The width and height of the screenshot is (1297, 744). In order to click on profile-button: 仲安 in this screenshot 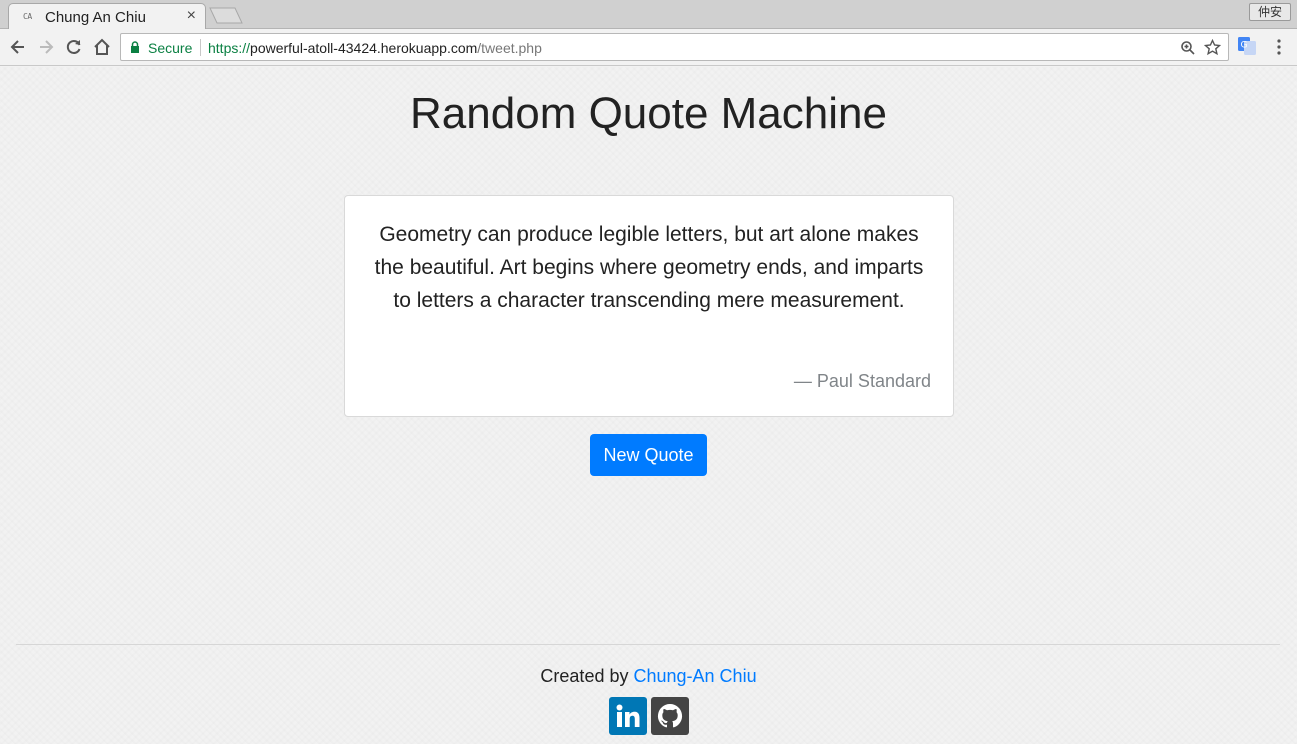, I will do `click(1270, 12)`.